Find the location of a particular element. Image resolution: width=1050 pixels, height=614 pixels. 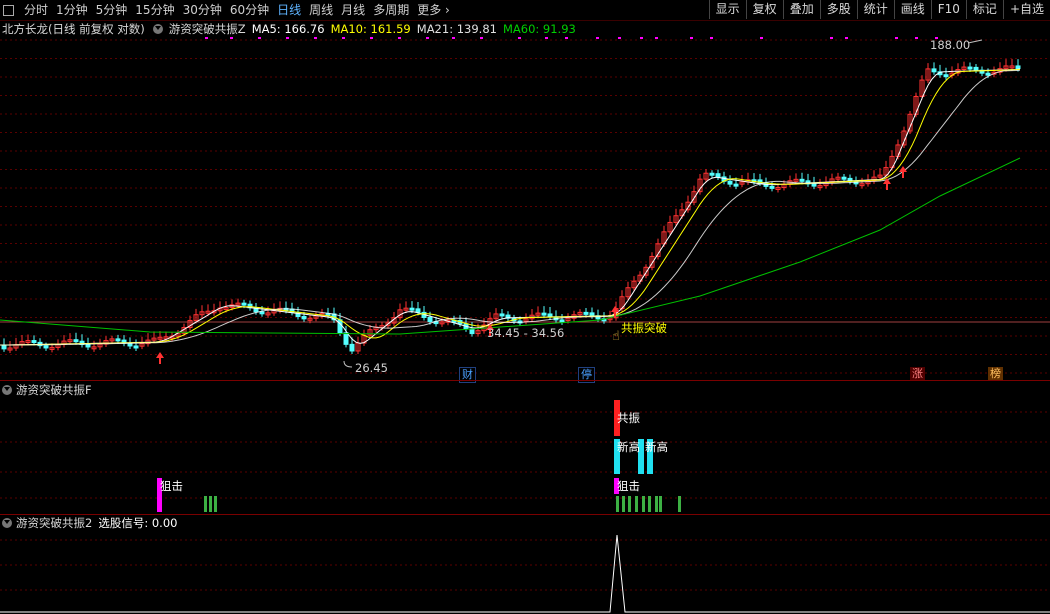

limit-up-badge: 涨 is located at coordinates (917, 374).